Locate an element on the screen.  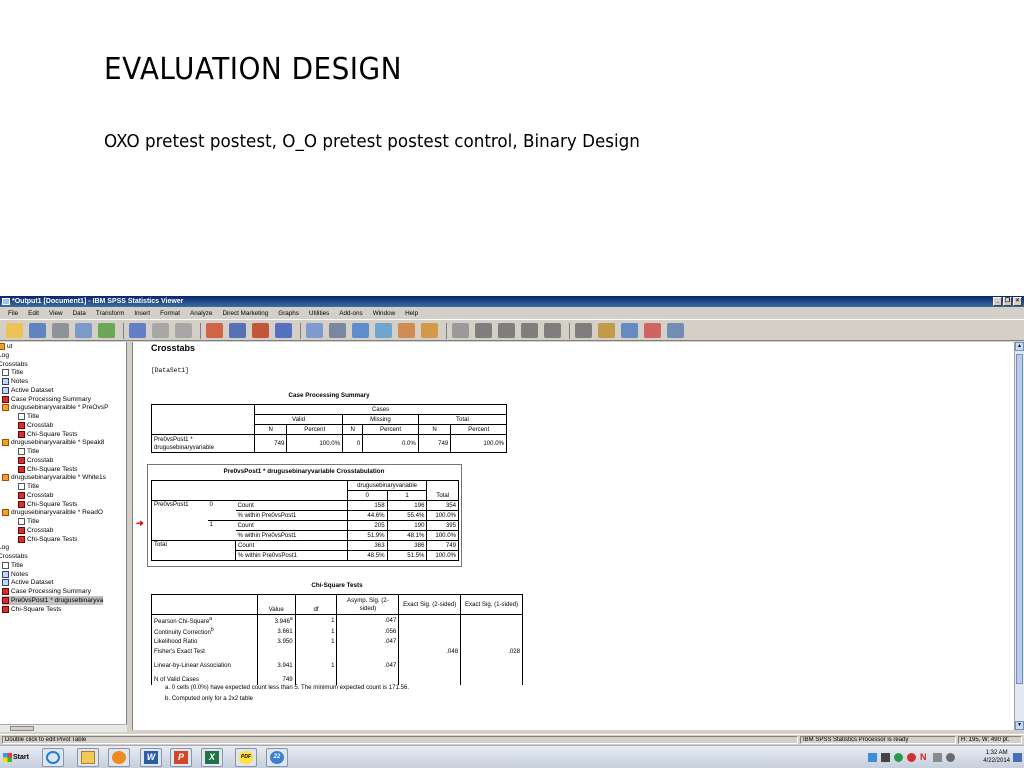
print-preview-icon is located at coordinates (83, 330).